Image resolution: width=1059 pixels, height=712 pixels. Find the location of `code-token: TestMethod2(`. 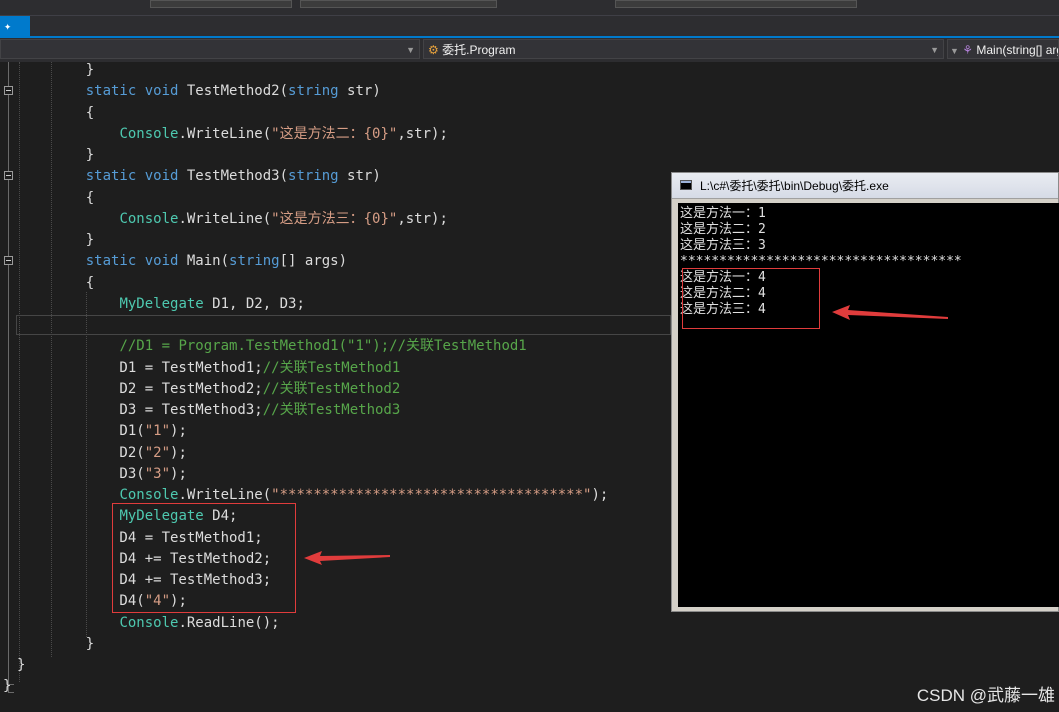

code-token: TestMethod2( is located at coordinates (233, 91).